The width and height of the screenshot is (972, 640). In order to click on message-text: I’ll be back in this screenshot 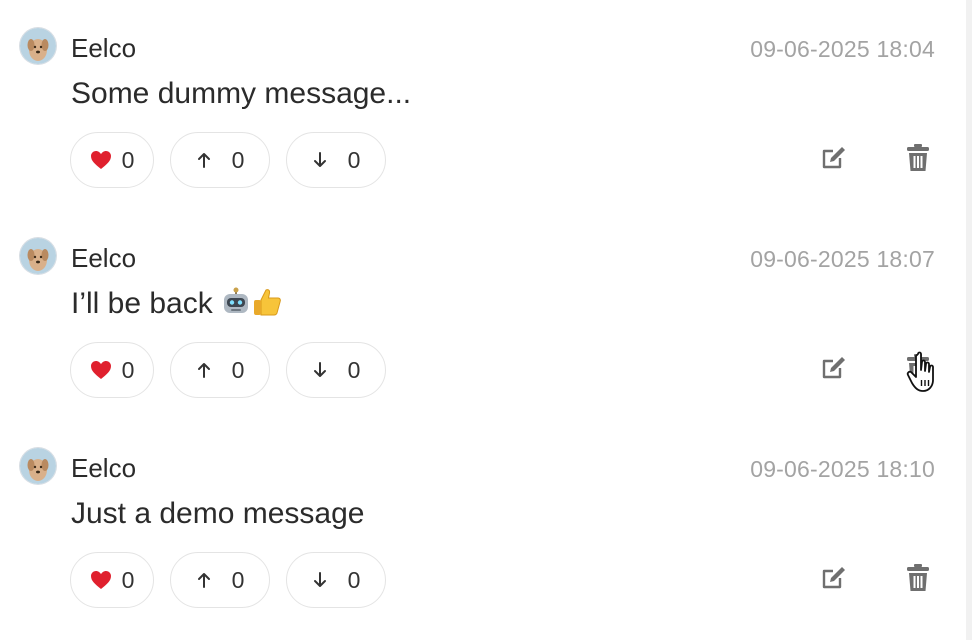, I will do `click(177, 304)`.